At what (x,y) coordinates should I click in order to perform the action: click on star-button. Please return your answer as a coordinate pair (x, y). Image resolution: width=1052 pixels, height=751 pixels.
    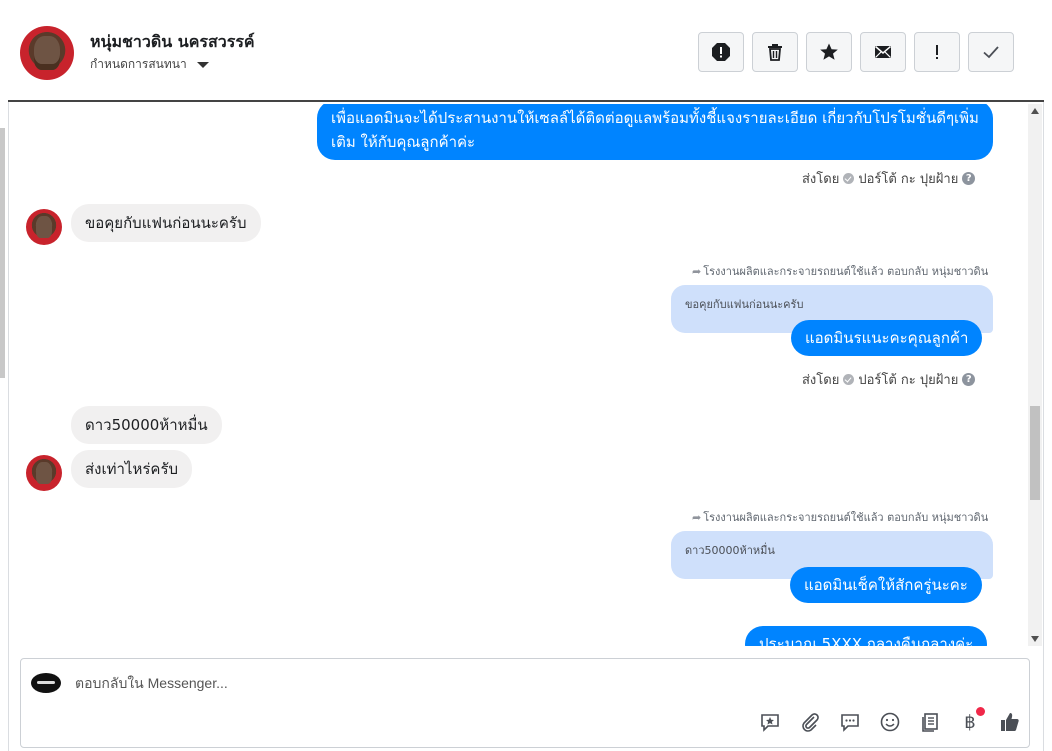
    Looking at the image, I should click on (829, 52).